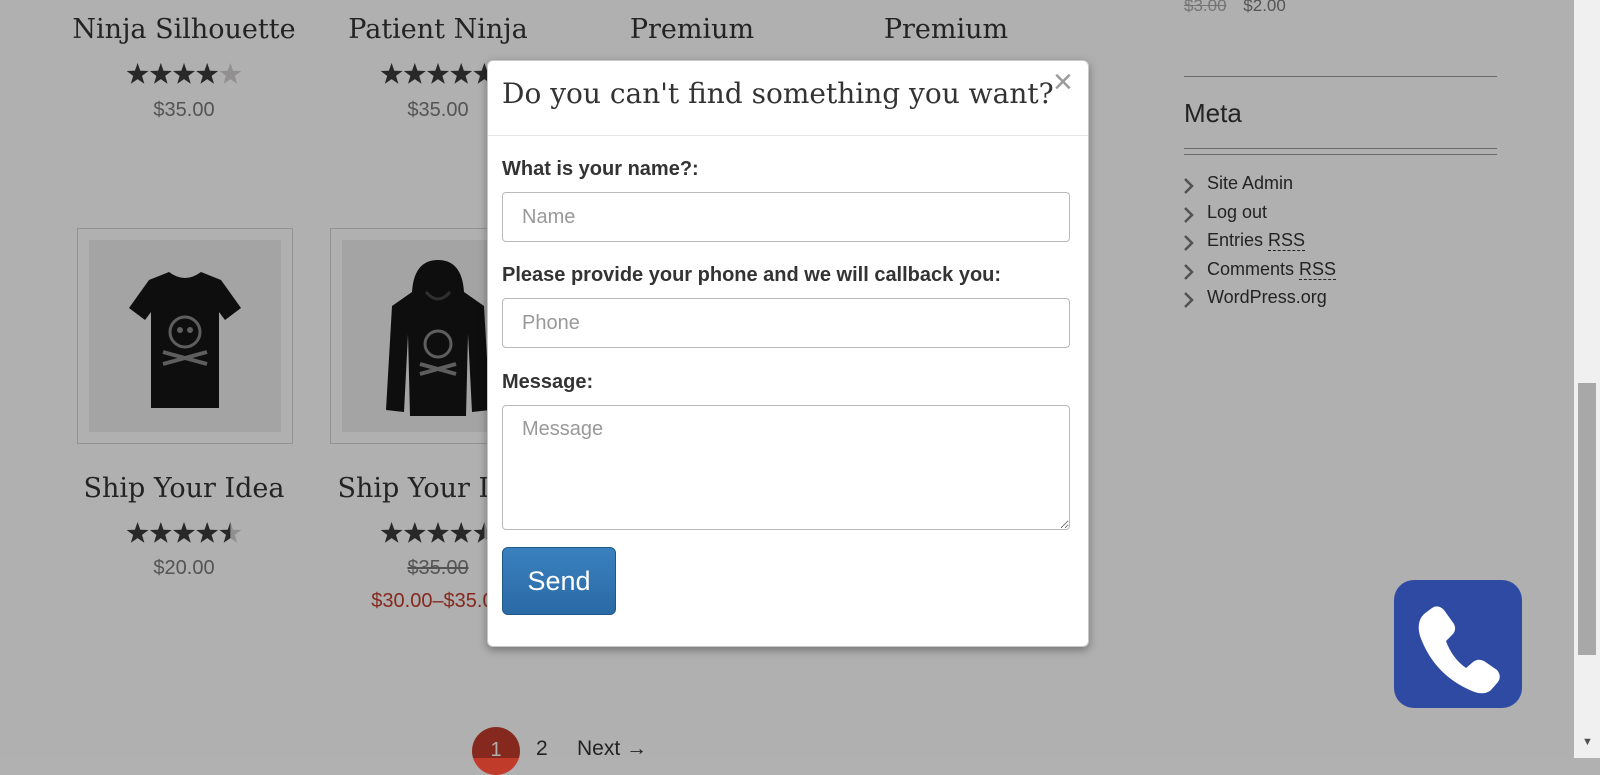  I want to click on scroll-down-arrow-icon: ▼, so click(1587, 742).